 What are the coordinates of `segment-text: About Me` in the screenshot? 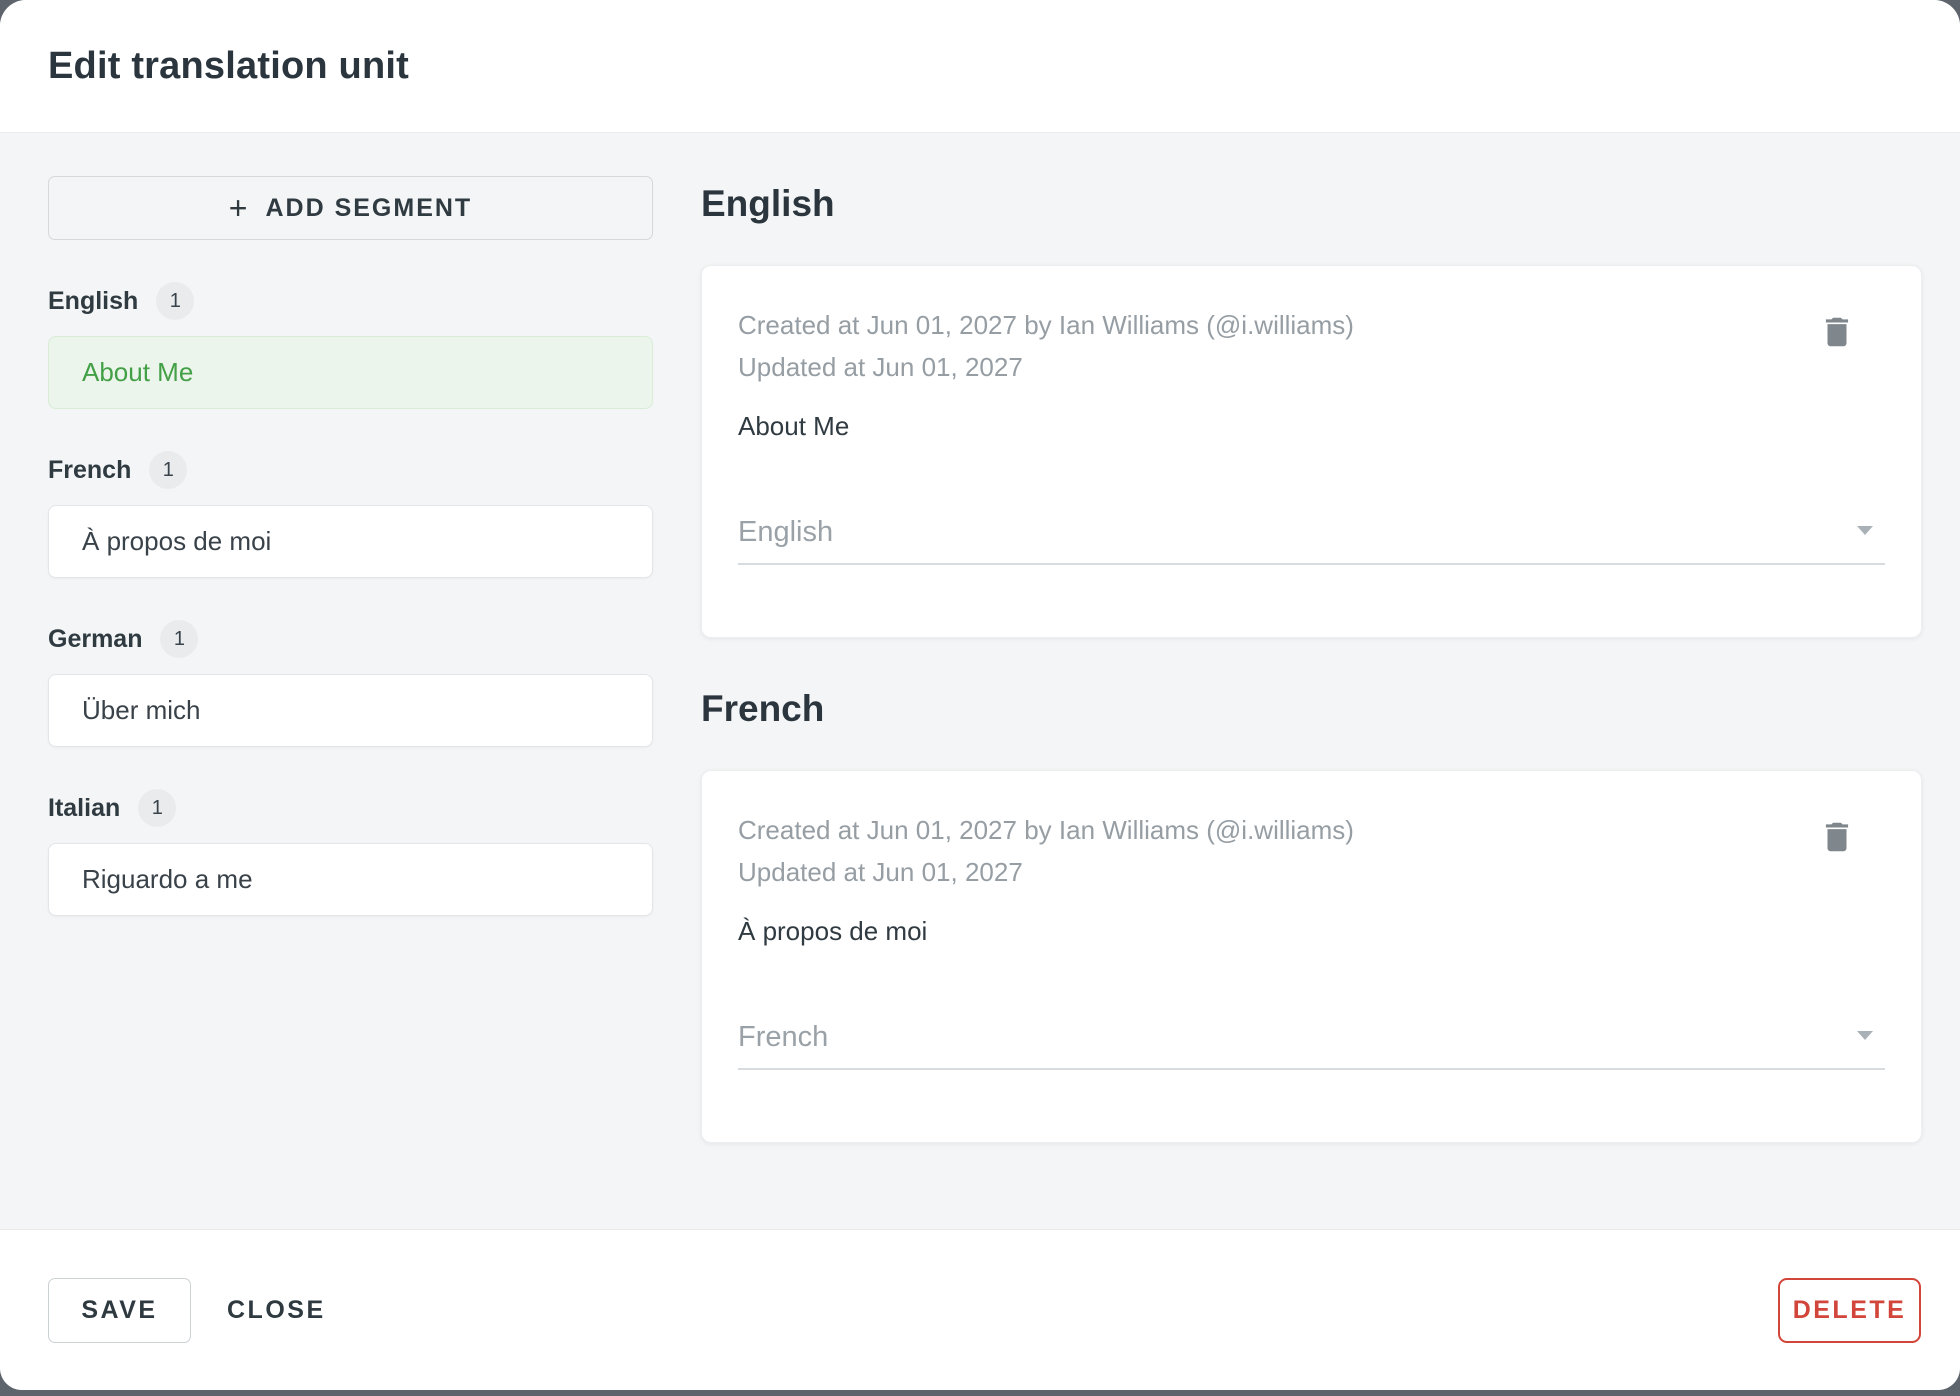 It's located at (138, 372).